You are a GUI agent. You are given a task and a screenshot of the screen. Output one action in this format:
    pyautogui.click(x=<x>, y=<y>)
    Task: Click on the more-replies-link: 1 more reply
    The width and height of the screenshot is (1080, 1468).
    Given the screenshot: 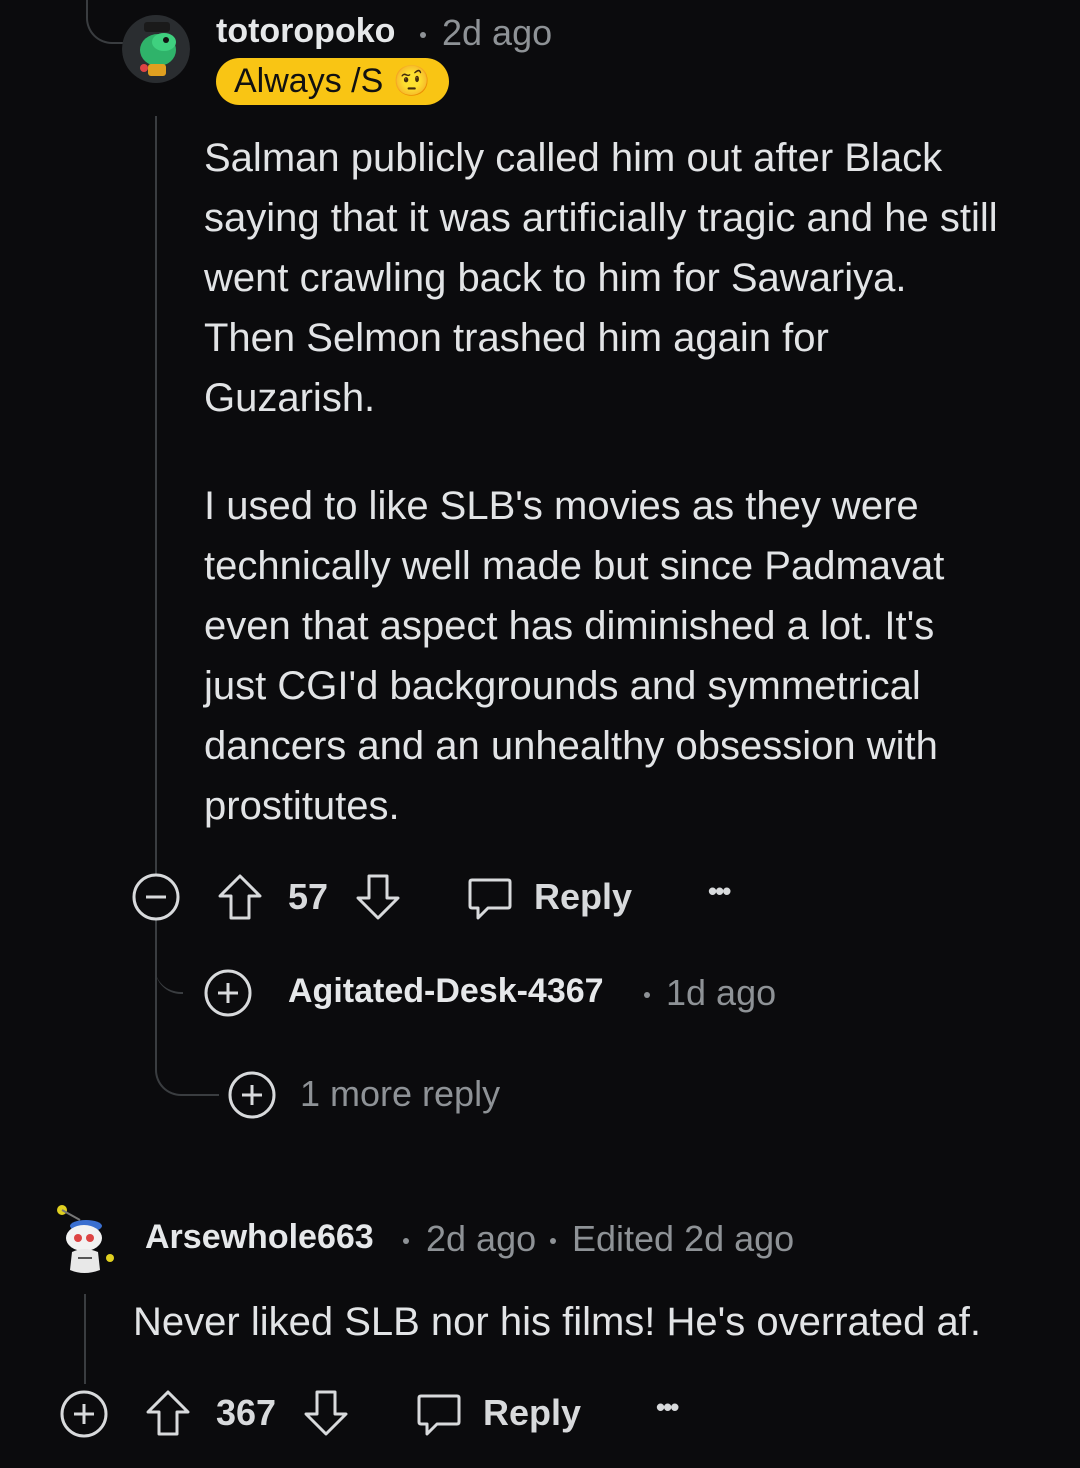 What is the action you would take?
    pyautogui.click(x=400, y=1094)
    